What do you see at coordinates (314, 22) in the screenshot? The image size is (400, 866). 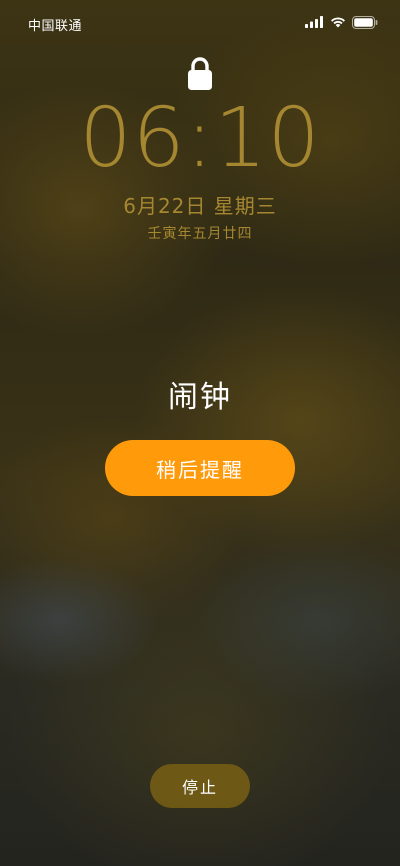 I see `signal-icon` at bounding box center [314, 22].